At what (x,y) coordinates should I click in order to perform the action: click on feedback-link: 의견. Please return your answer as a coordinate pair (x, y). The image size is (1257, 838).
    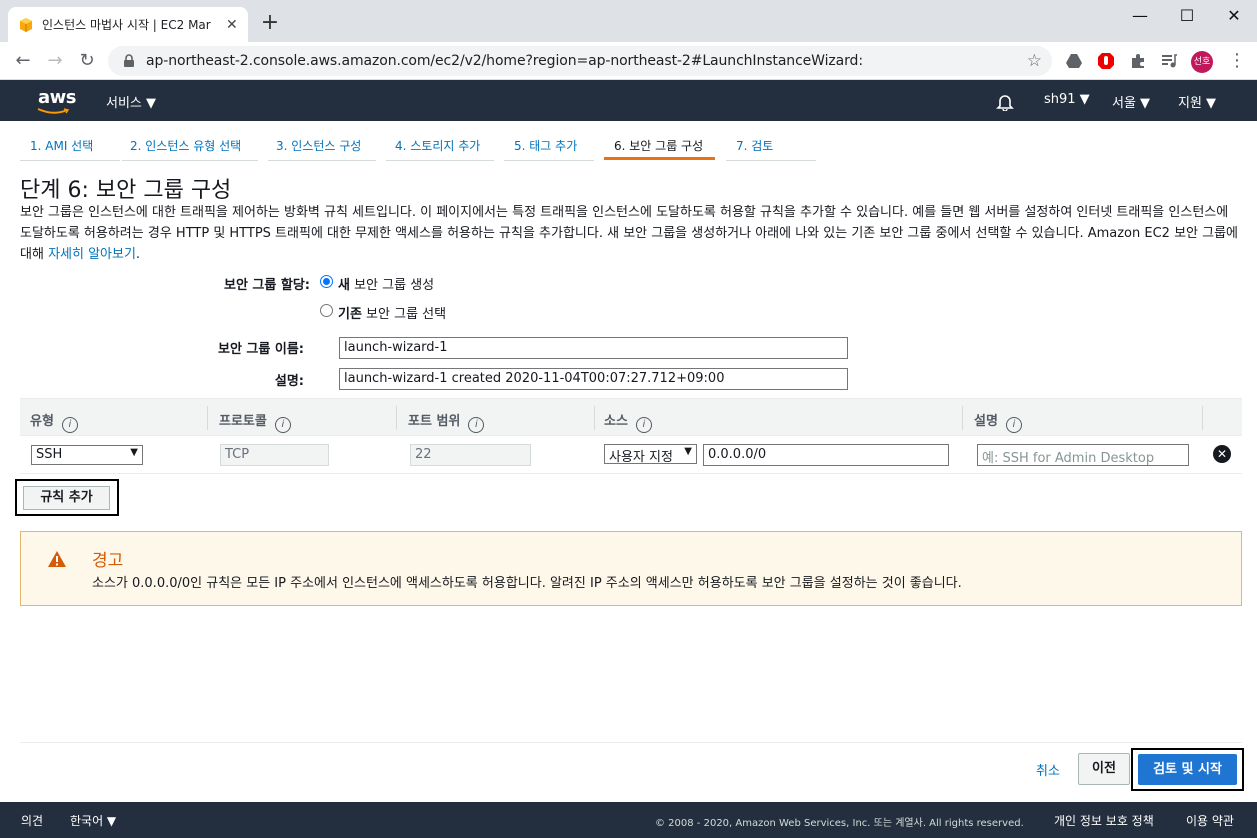
    Looking at the image, I should click on (32, 820).